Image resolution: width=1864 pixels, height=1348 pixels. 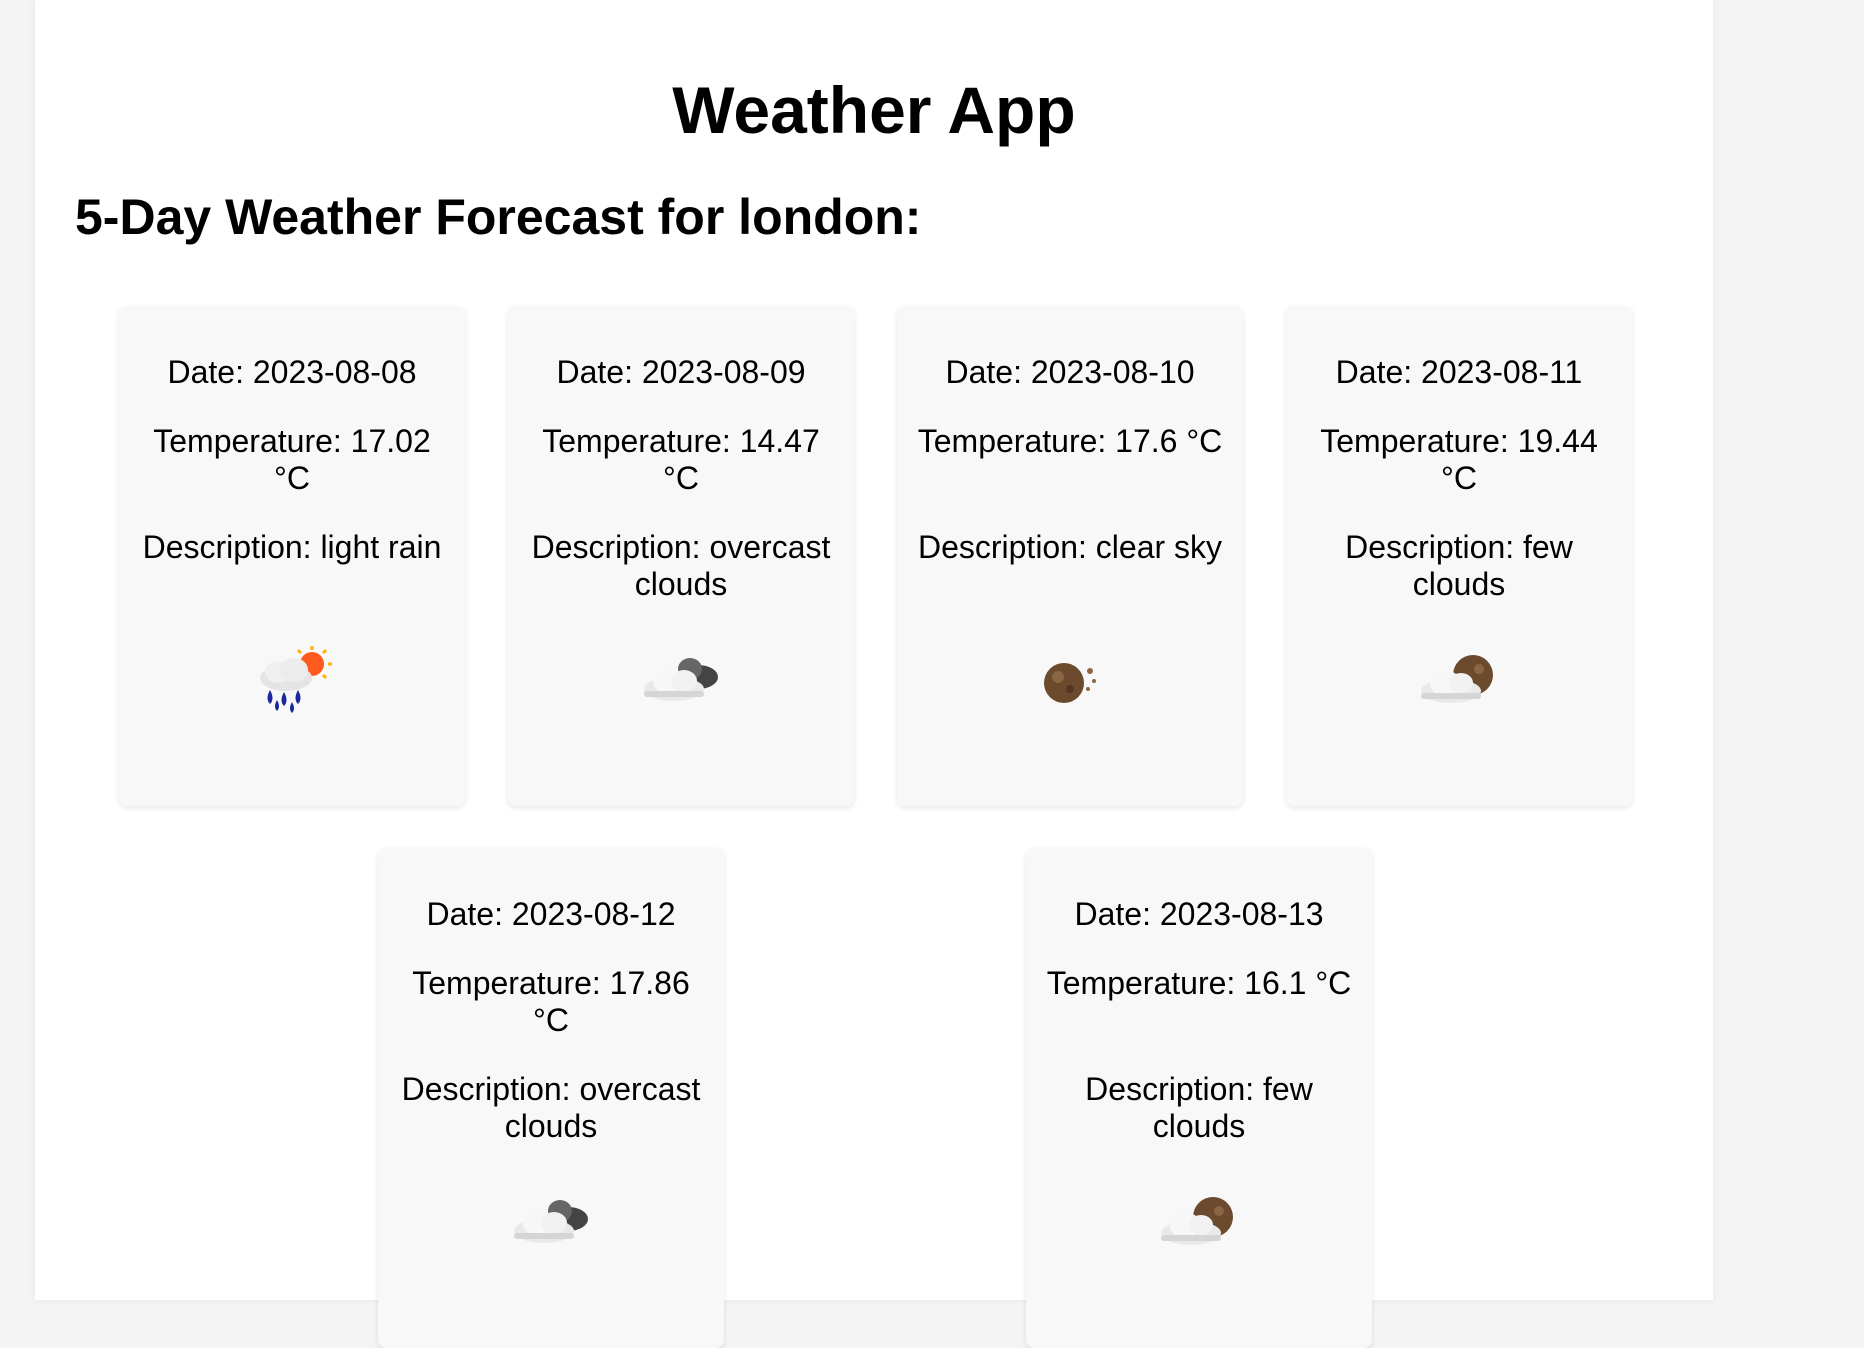 I want to click on clear-sky-night-icon, so click(x=1070, y=681).